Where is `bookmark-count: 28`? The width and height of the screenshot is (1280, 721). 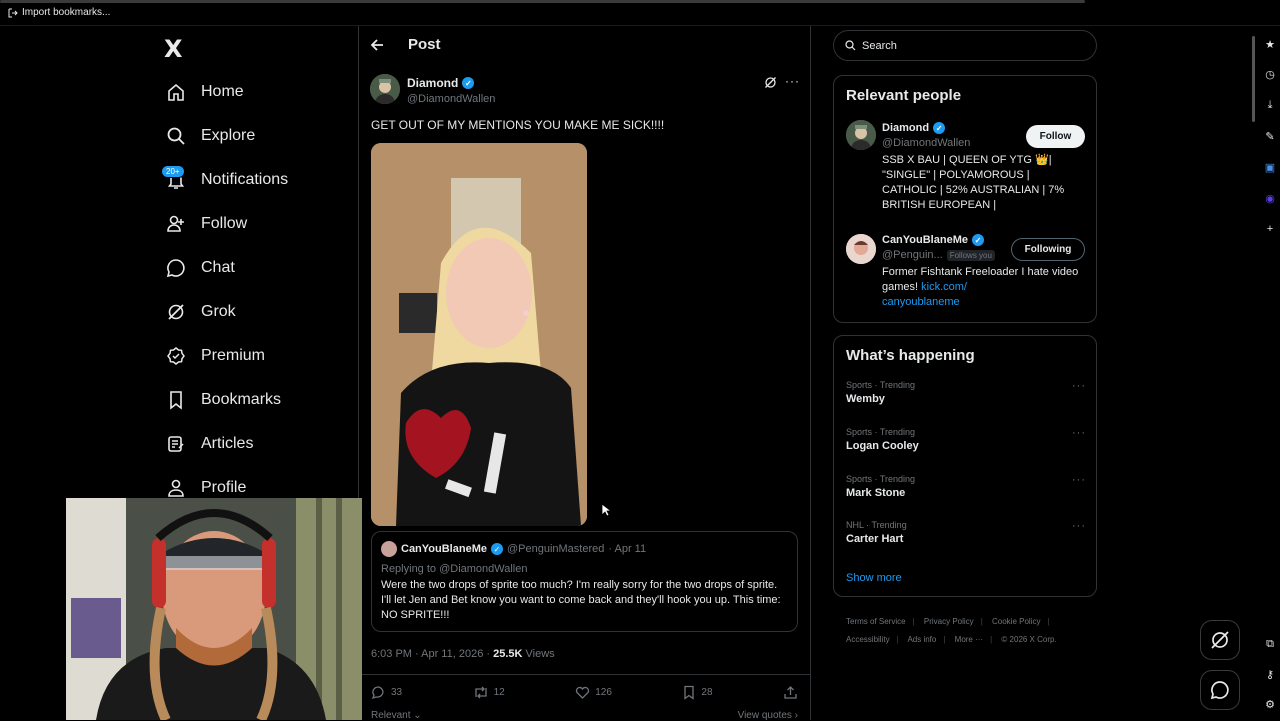
bookmark-count: 28 is located at coordinates (707, 692).